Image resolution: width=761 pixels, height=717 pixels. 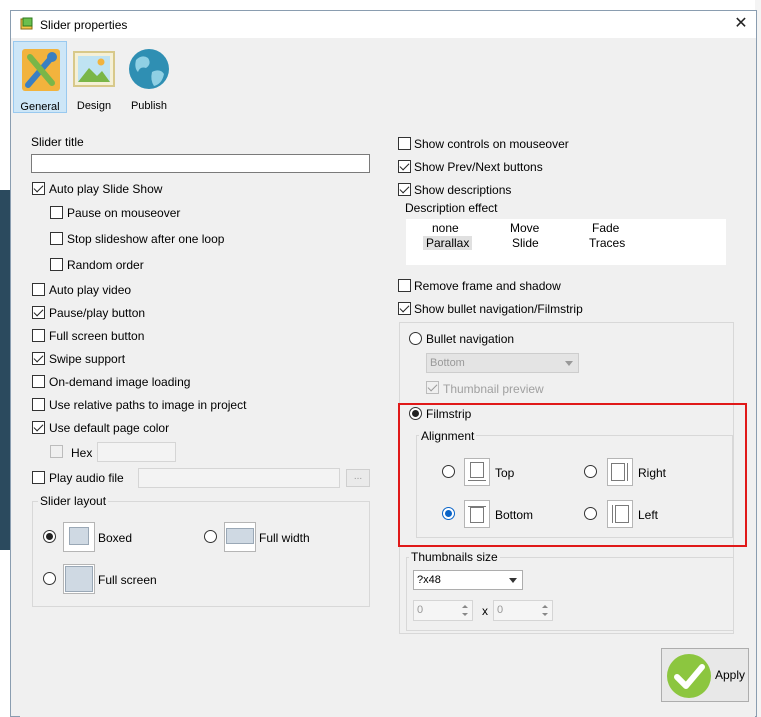 What do you see at coordinates (38, 381) in the screenshot?
I see `on-demand-loading-checkbox` at bounding box center [38, 381].